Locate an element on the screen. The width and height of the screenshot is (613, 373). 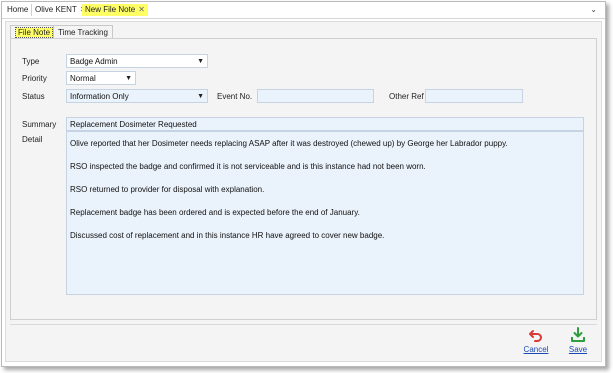
tab-time-tracking: Time Tracking is located at coordinates (83, 32).